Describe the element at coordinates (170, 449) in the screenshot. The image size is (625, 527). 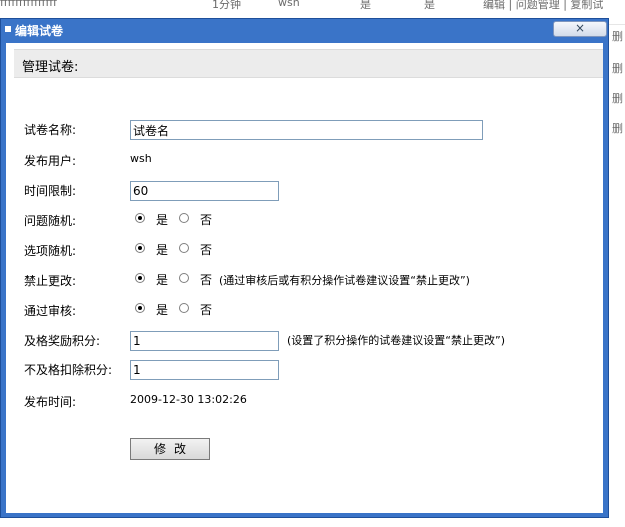
I see `submit-button: 修改` at that location.